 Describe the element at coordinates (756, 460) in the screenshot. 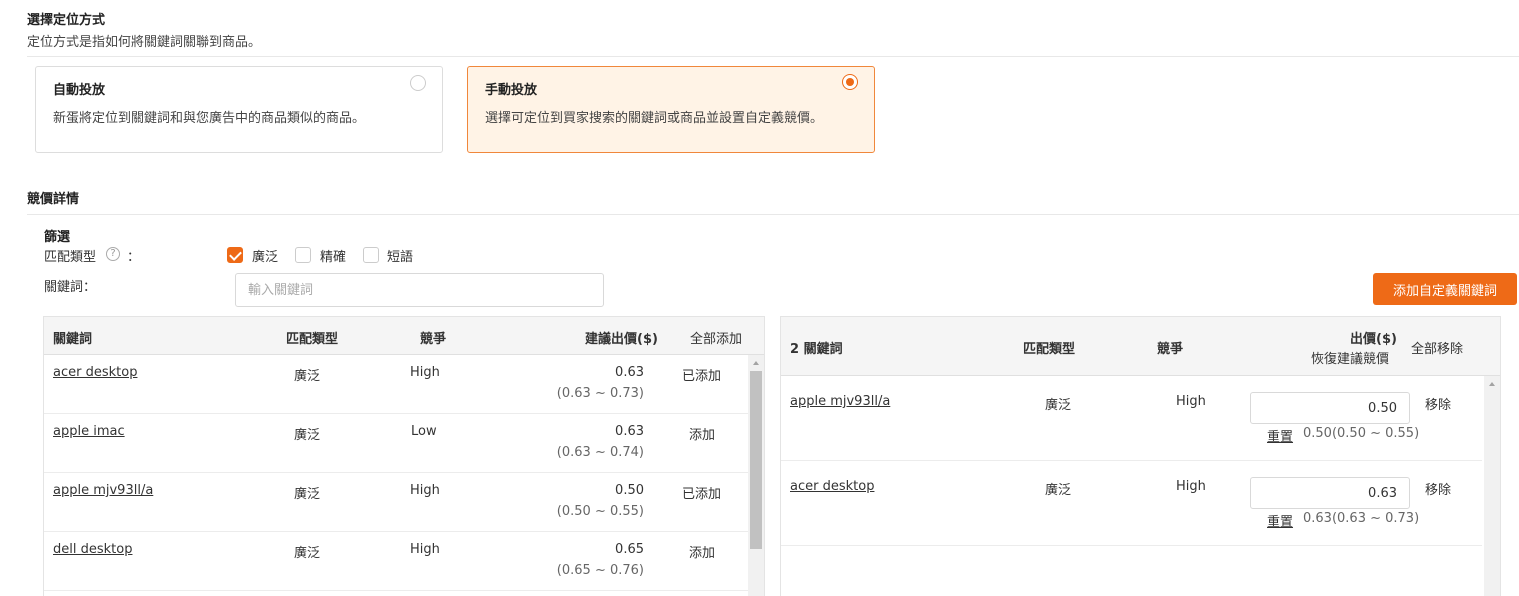

I see `scrollbar-thumb` at that location.